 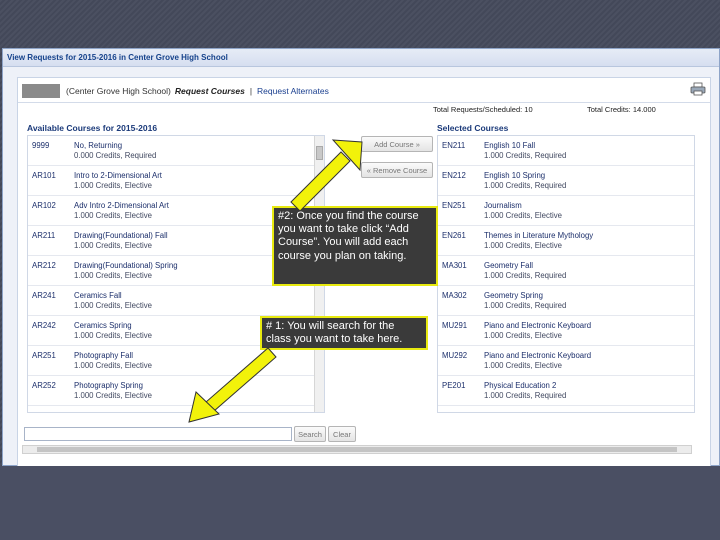 I want to click on arrow-to-add-course-icon, so click(x=326, y=175).